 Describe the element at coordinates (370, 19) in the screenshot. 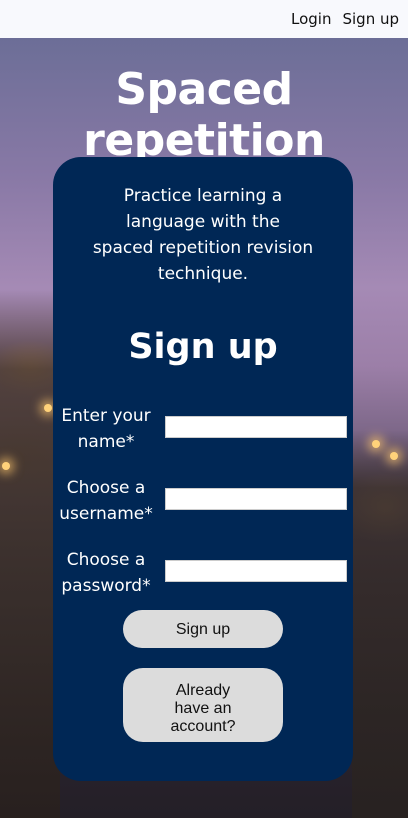

I see `signup-link: Sign up` at that location.